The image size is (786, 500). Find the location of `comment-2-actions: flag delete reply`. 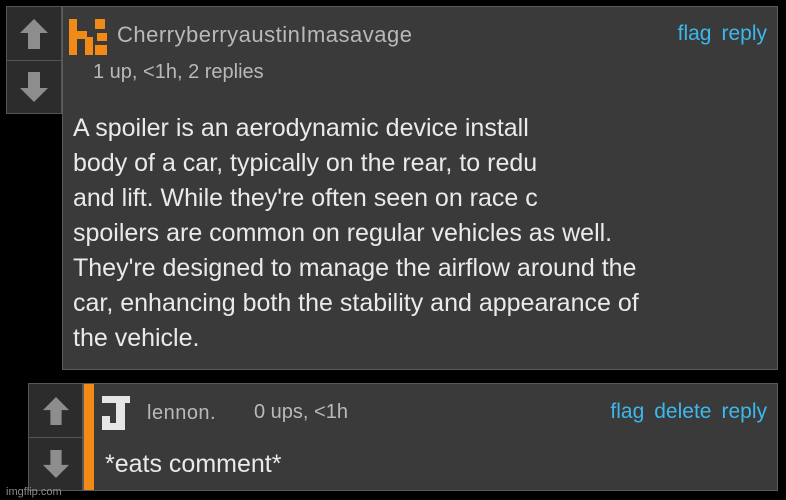

comment-2-actions: flag delete reply is located at coordinates (688, 412).